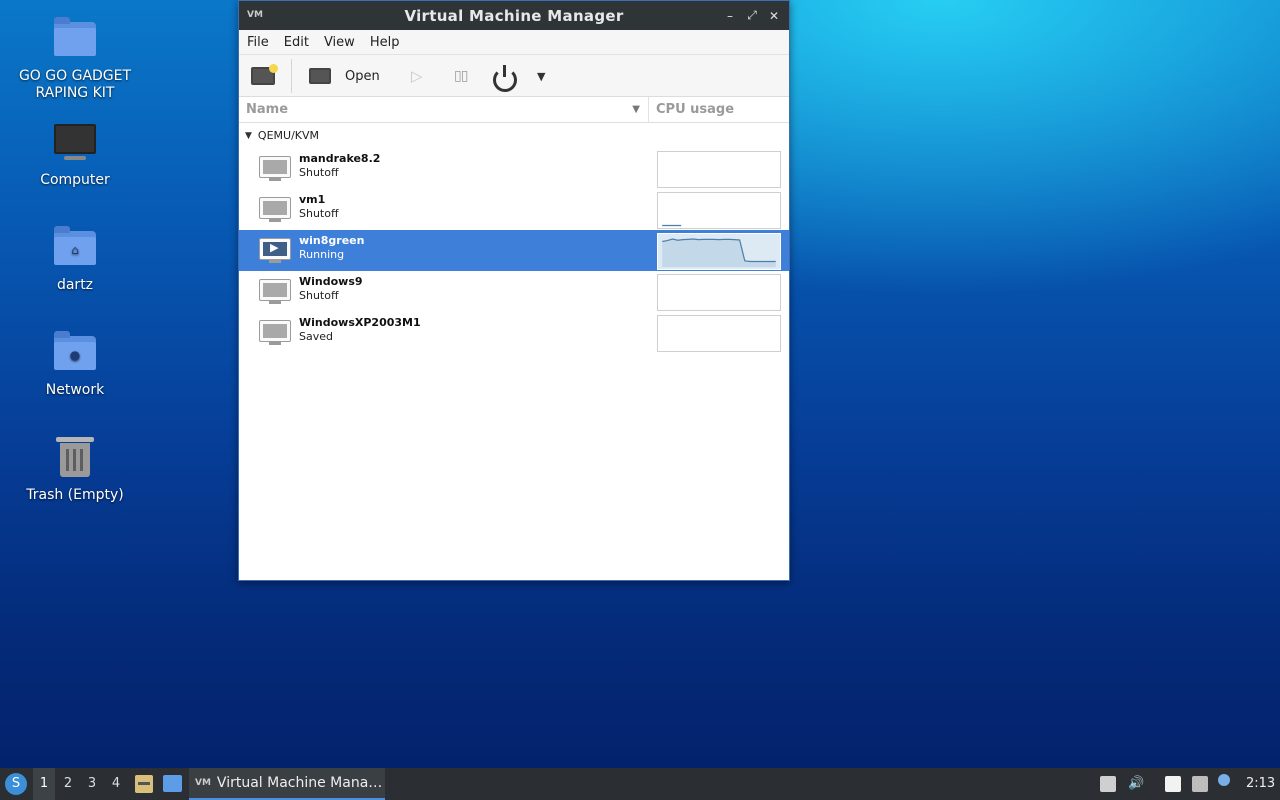 This screenshot has width=1280, height=800. I want to click on desktop-icon-home: ⌂ dartz, so click(75, 259).